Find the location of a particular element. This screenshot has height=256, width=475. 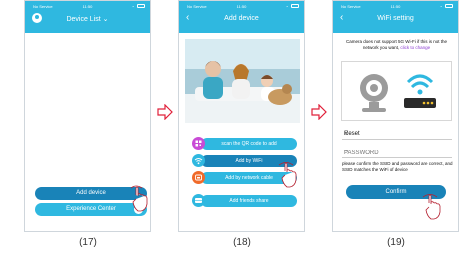

password-field: ⌣ is located at coordinates (397, 152).